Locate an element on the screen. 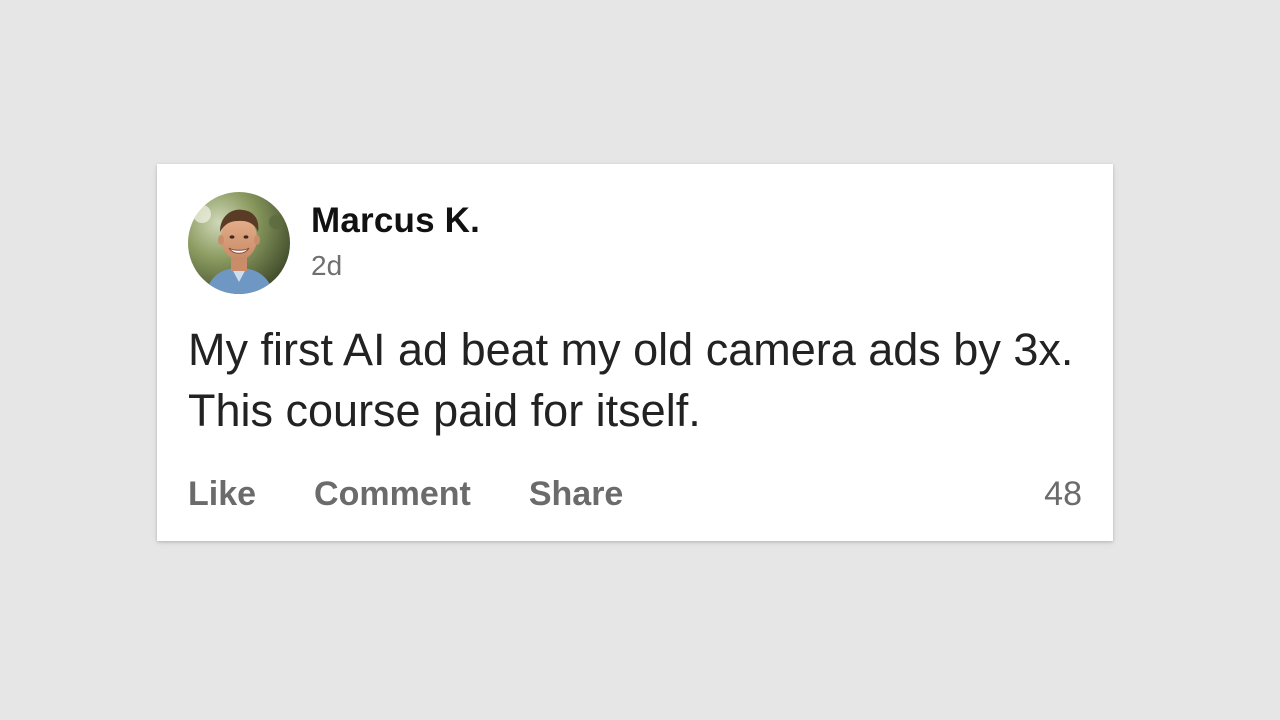 The height and width of the screenshot is (720, 1280). post-actions: Like Comment Share 48 is located at coordinates (635, 494).